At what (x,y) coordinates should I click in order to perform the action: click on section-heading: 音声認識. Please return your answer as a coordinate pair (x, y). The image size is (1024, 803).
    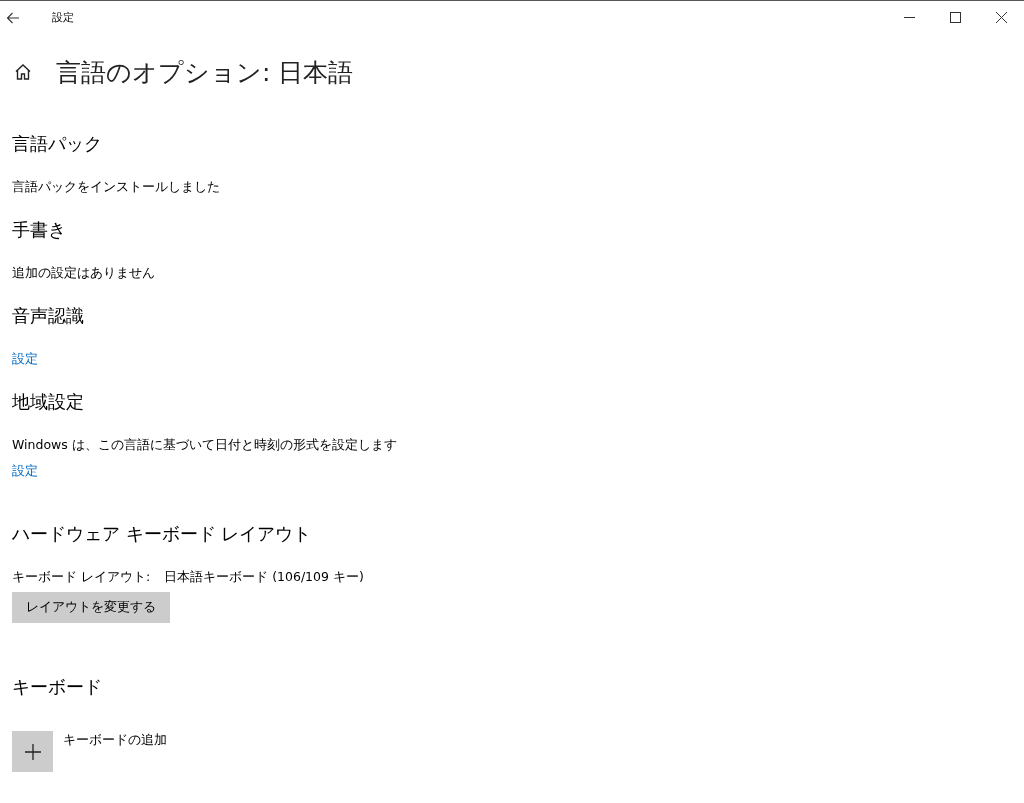
    Looking at the image, I should click on (48, 316).